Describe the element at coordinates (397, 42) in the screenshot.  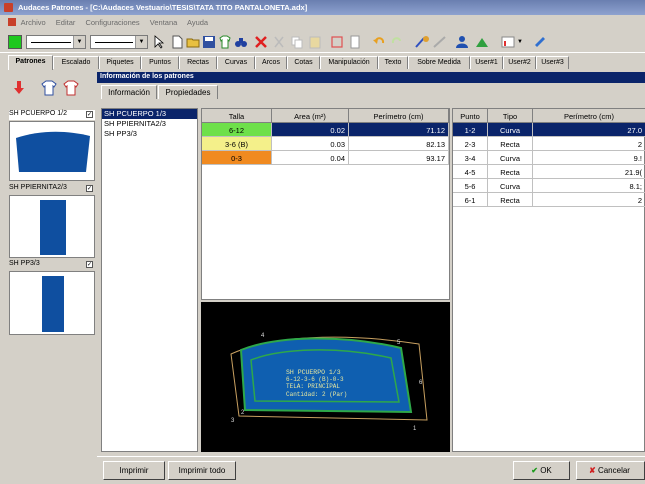
I see `redo-icon` at that location.